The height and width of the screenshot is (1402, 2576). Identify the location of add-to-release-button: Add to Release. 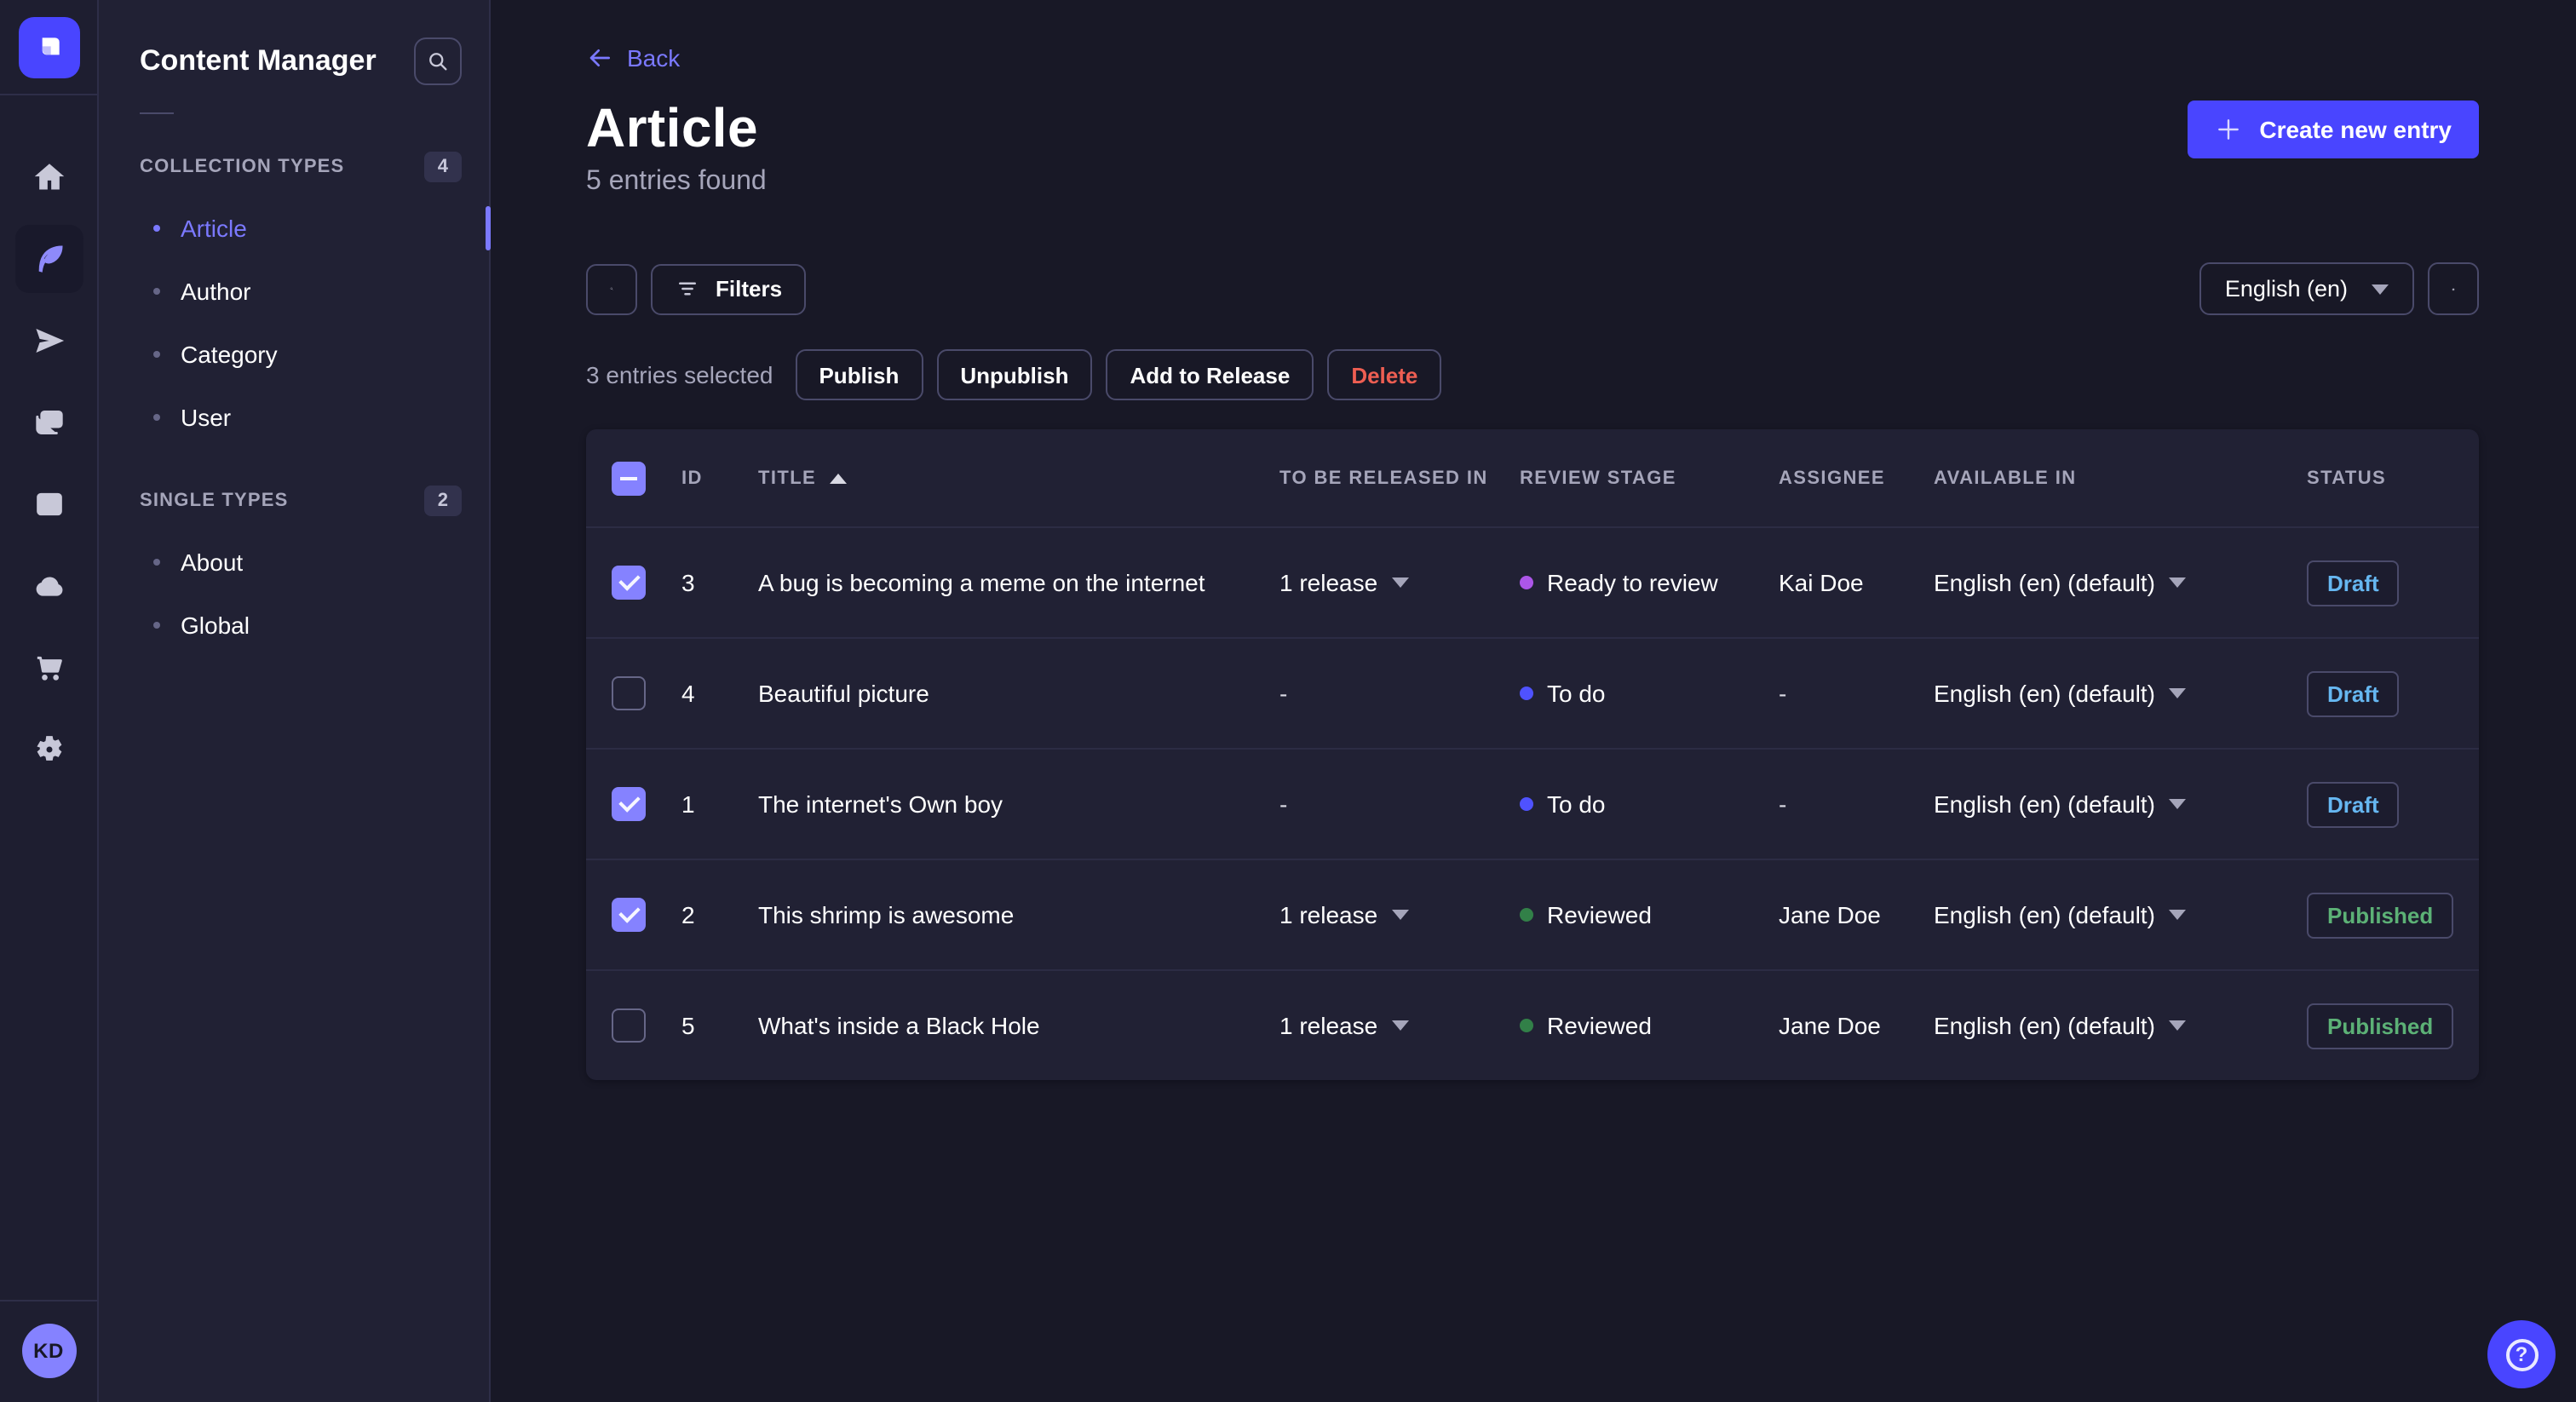
(1210, 374).